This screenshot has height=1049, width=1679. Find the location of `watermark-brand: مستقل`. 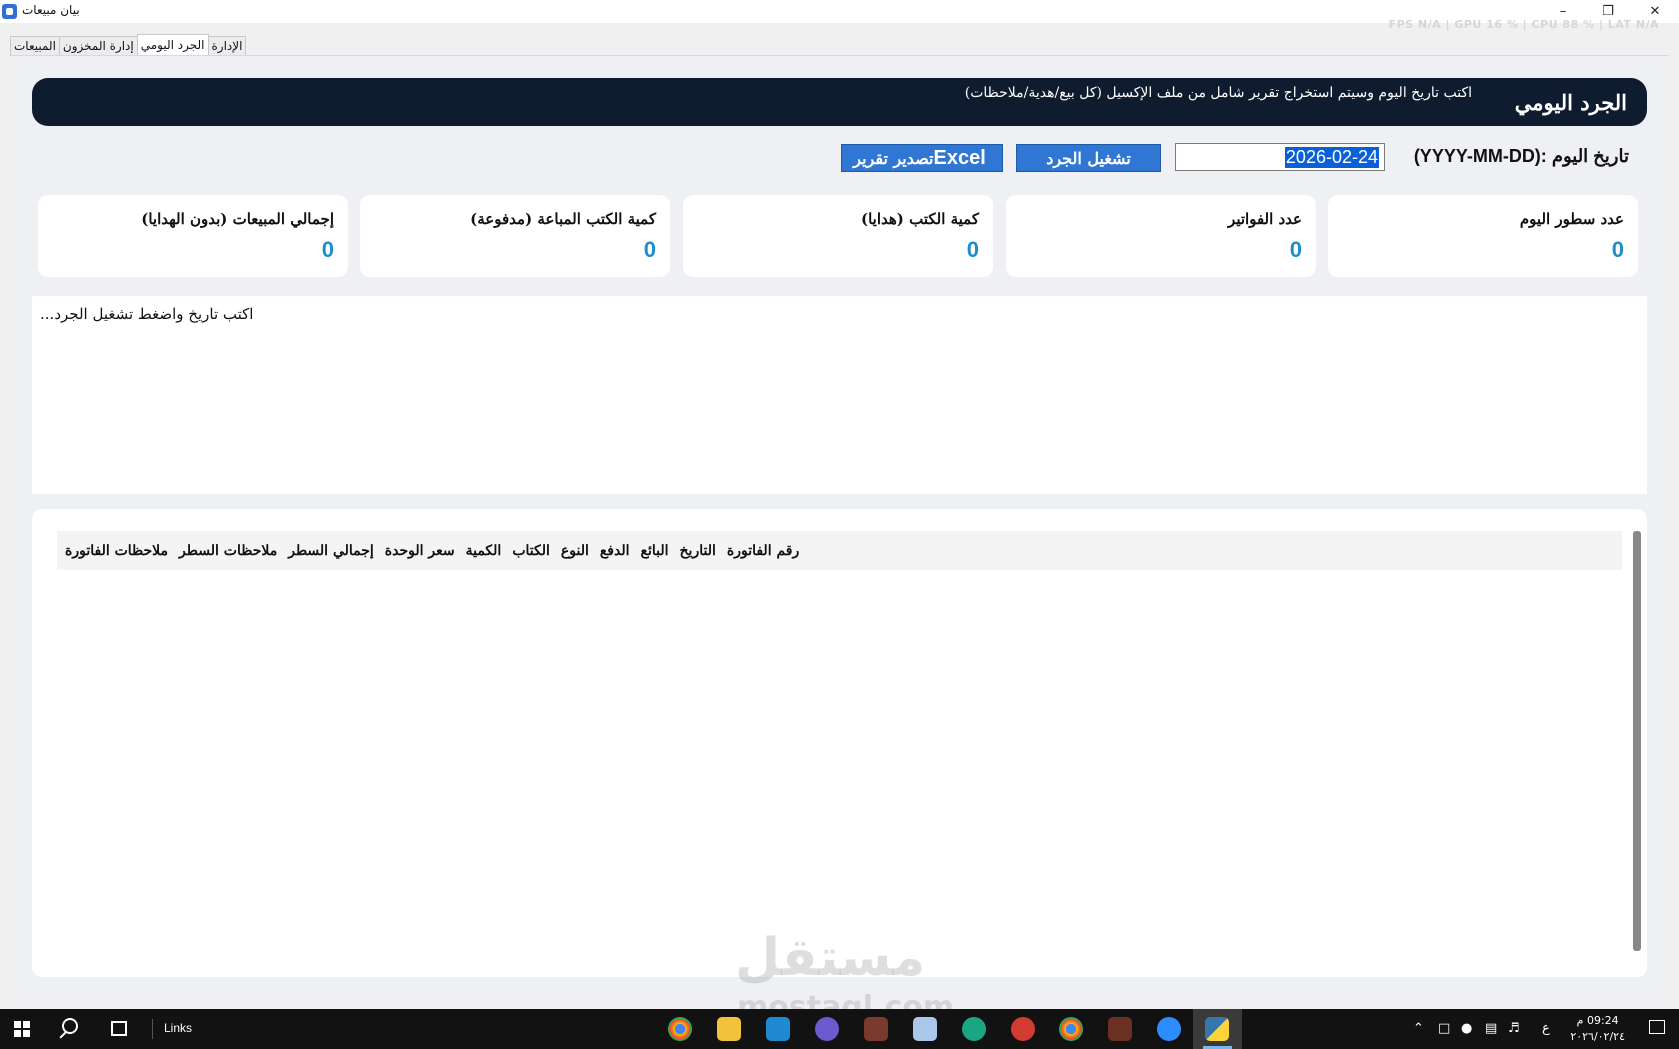

watermark-brand: مستقل is located at coordinates (830, 958).